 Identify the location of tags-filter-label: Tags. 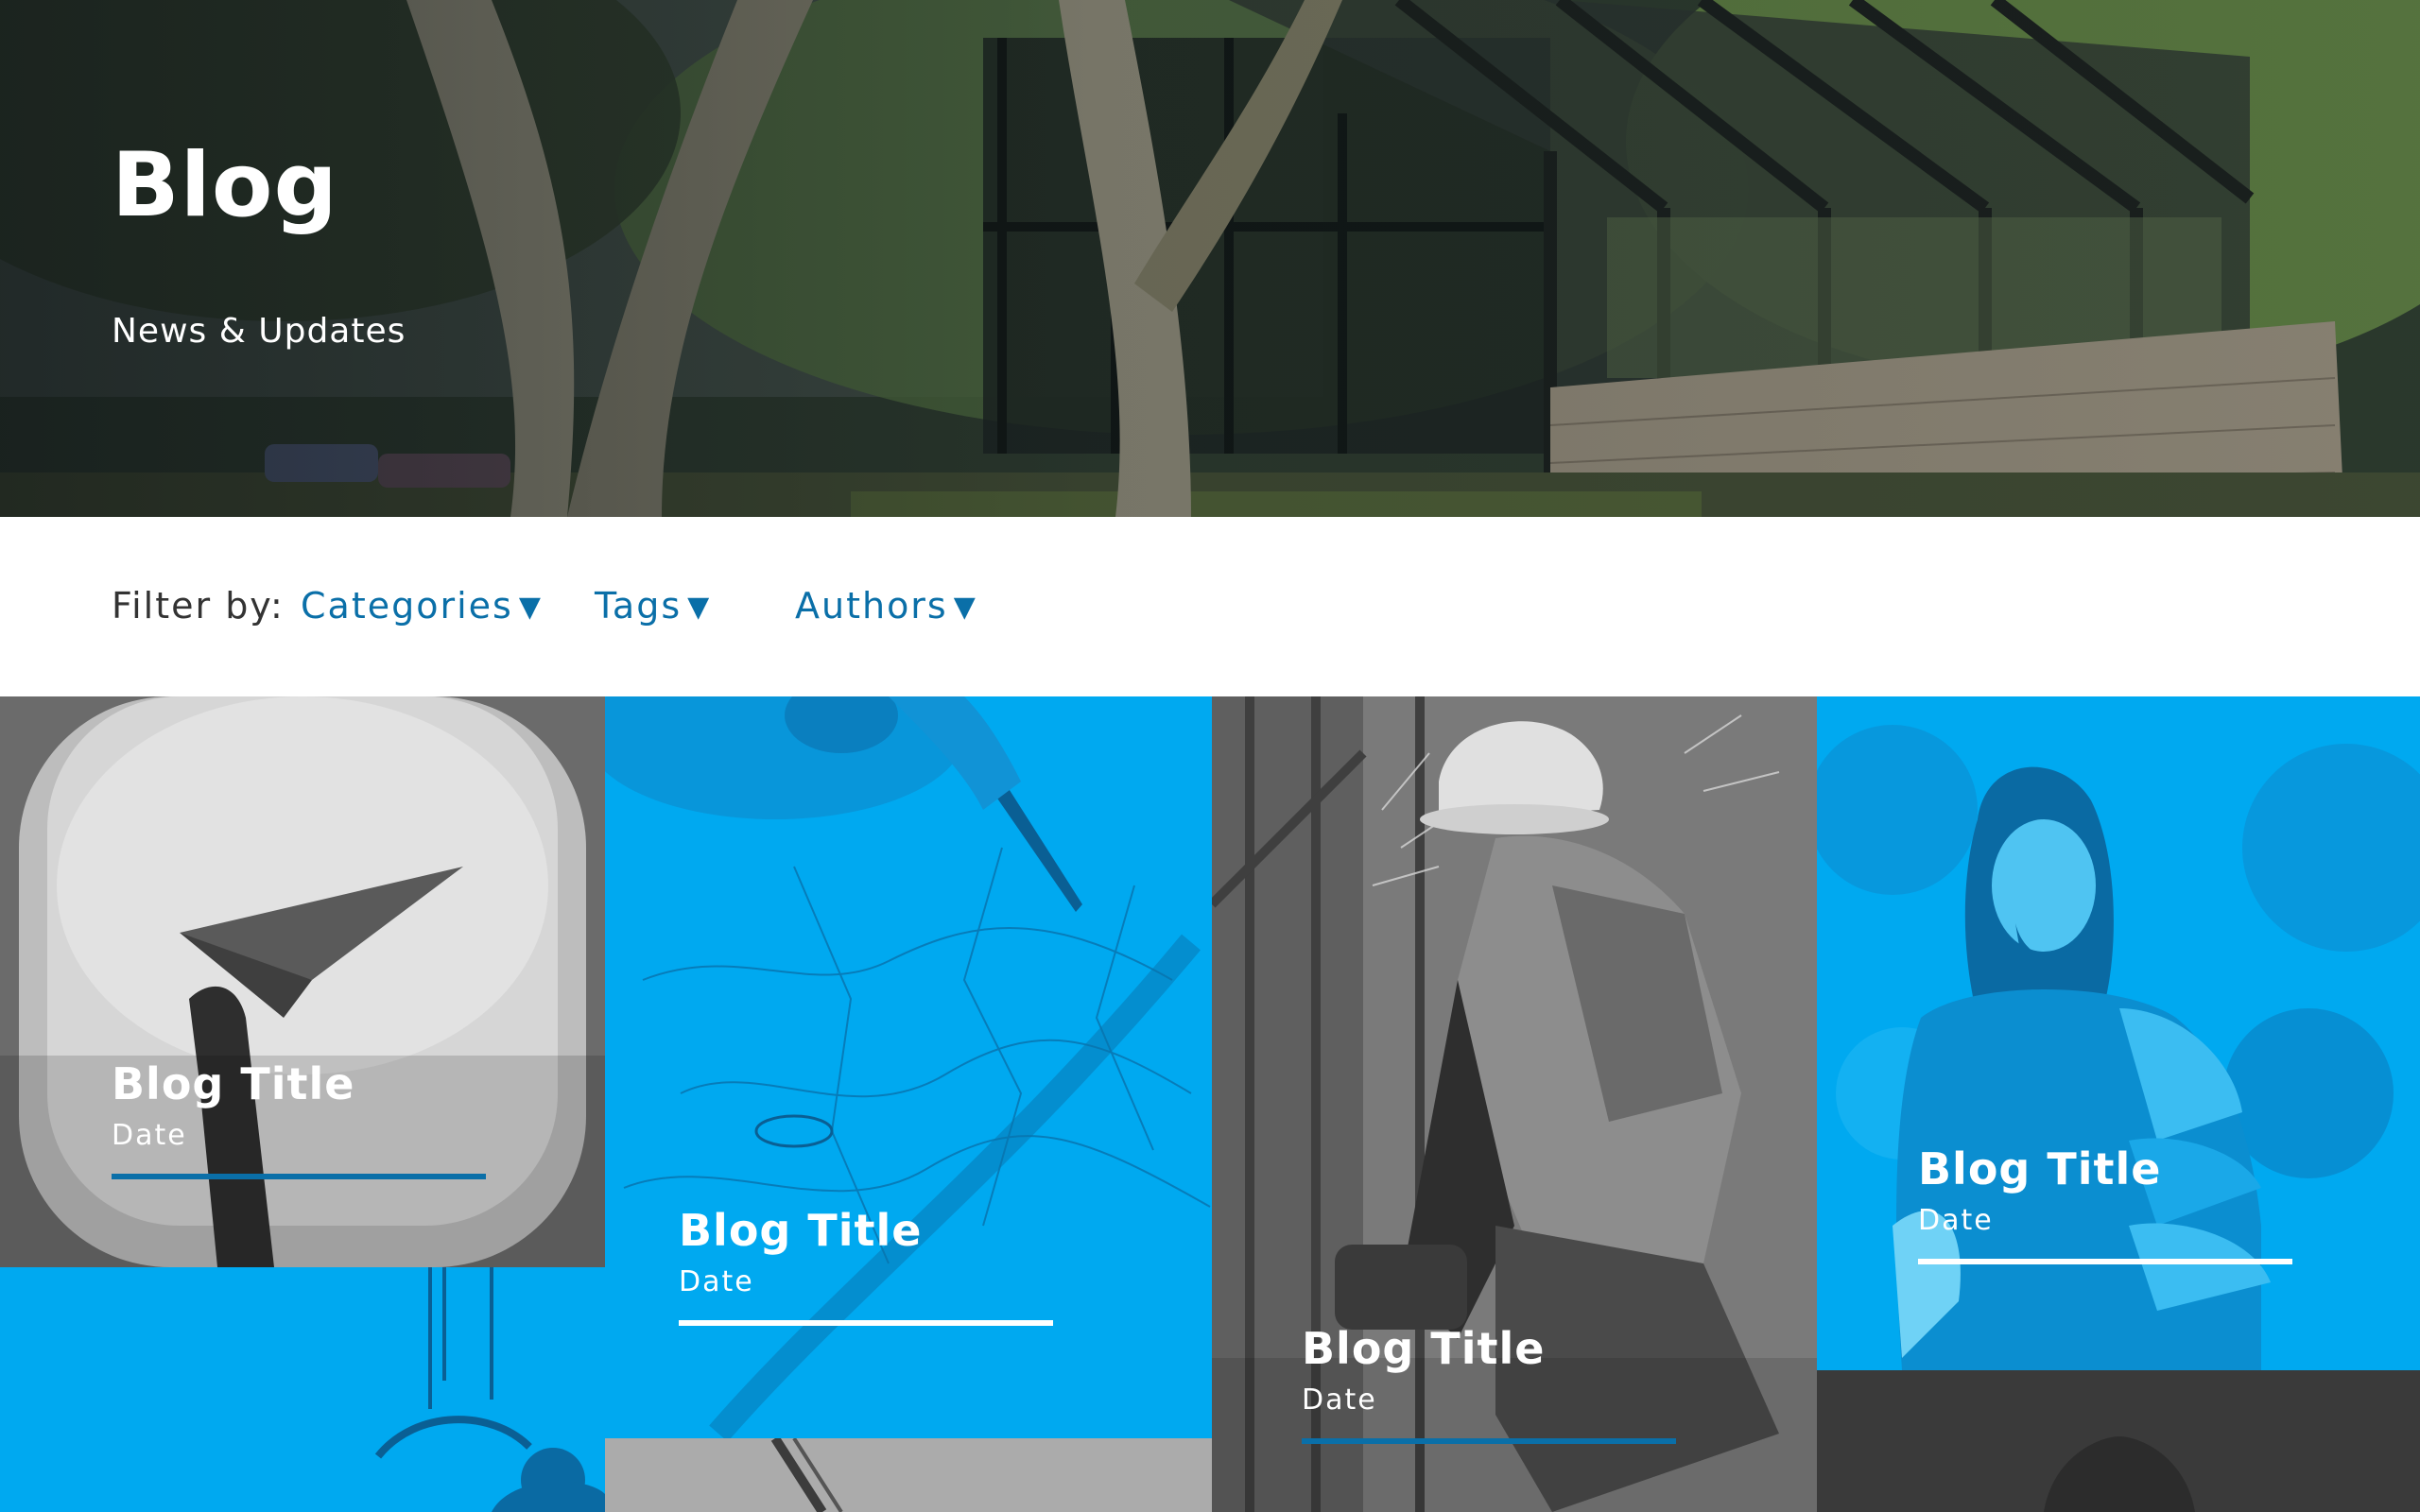
(639, 606).